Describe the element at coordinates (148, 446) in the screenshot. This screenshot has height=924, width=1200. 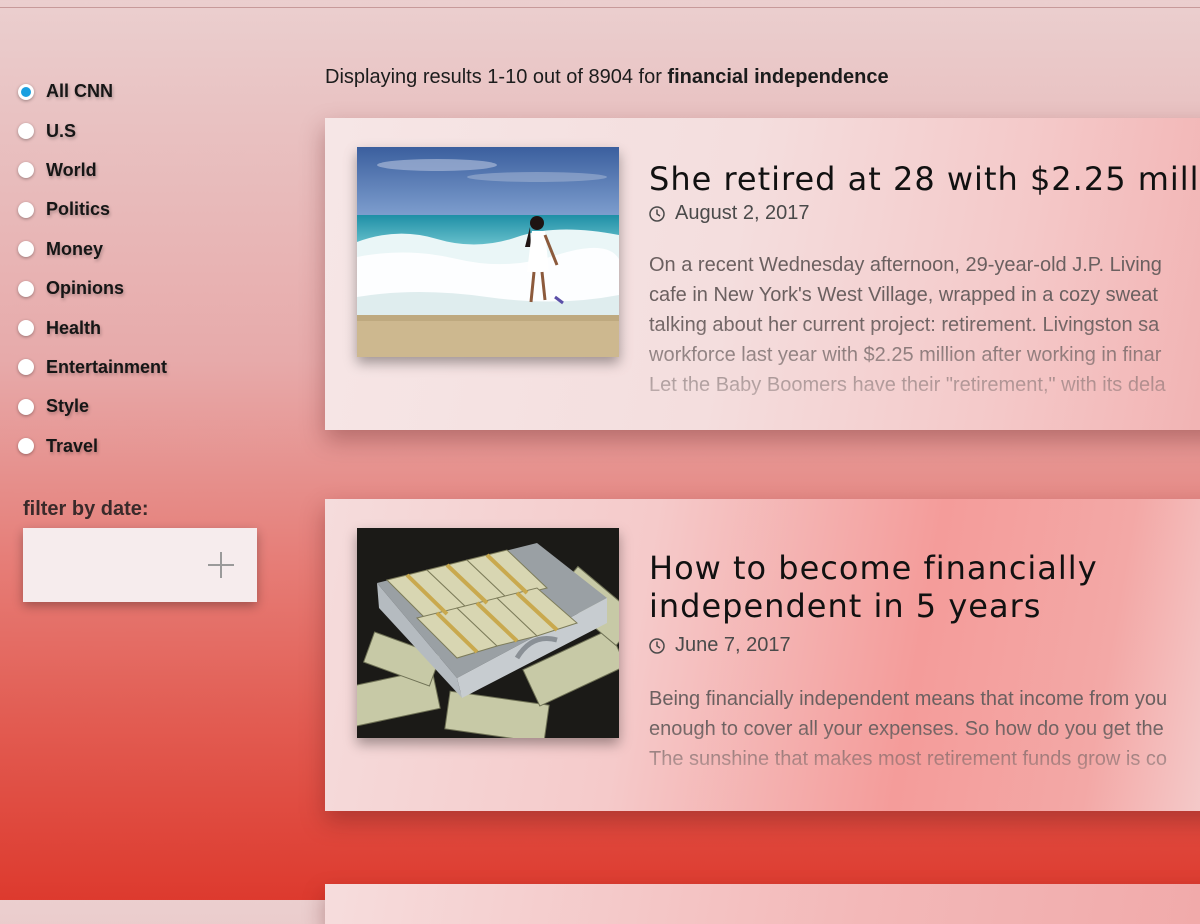
I see `radio-travel: Travel` at that location.